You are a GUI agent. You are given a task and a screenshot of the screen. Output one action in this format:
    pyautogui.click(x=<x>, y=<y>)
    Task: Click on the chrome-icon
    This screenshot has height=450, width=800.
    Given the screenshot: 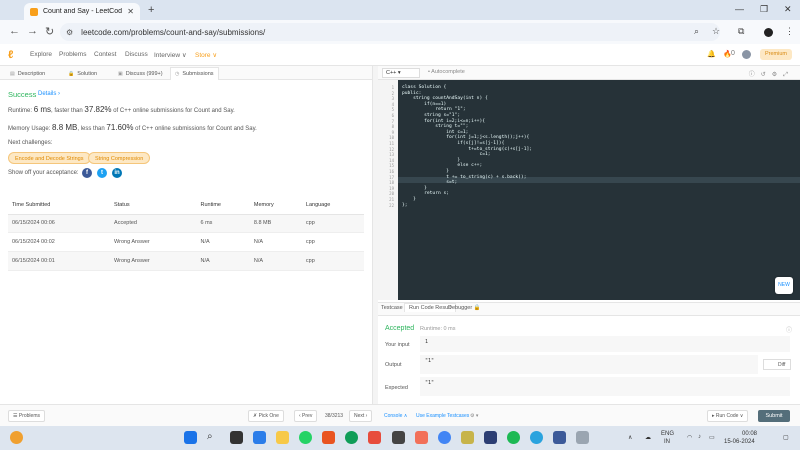 What is the action you would take?
    pyautogui.click(x=444, y=437)
    